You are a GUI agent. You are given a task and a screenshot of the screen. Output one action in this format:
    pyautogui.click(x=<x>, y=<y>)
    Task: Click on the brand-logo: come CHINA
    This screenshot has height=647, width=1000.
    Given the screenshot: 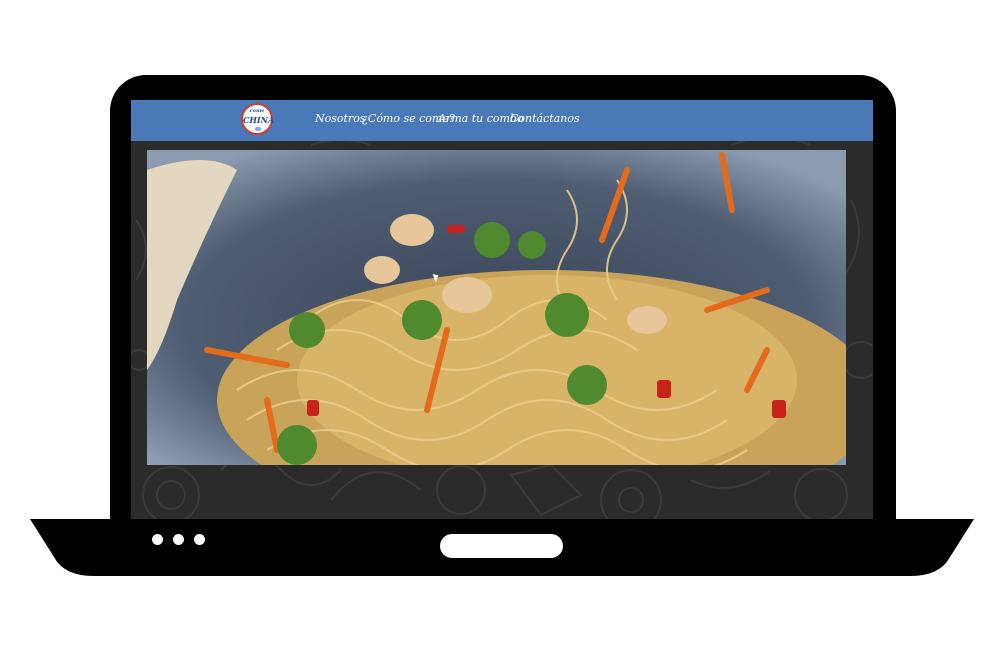 What is the action you would take?
    pyautogui.click(x=258, y=119)
    